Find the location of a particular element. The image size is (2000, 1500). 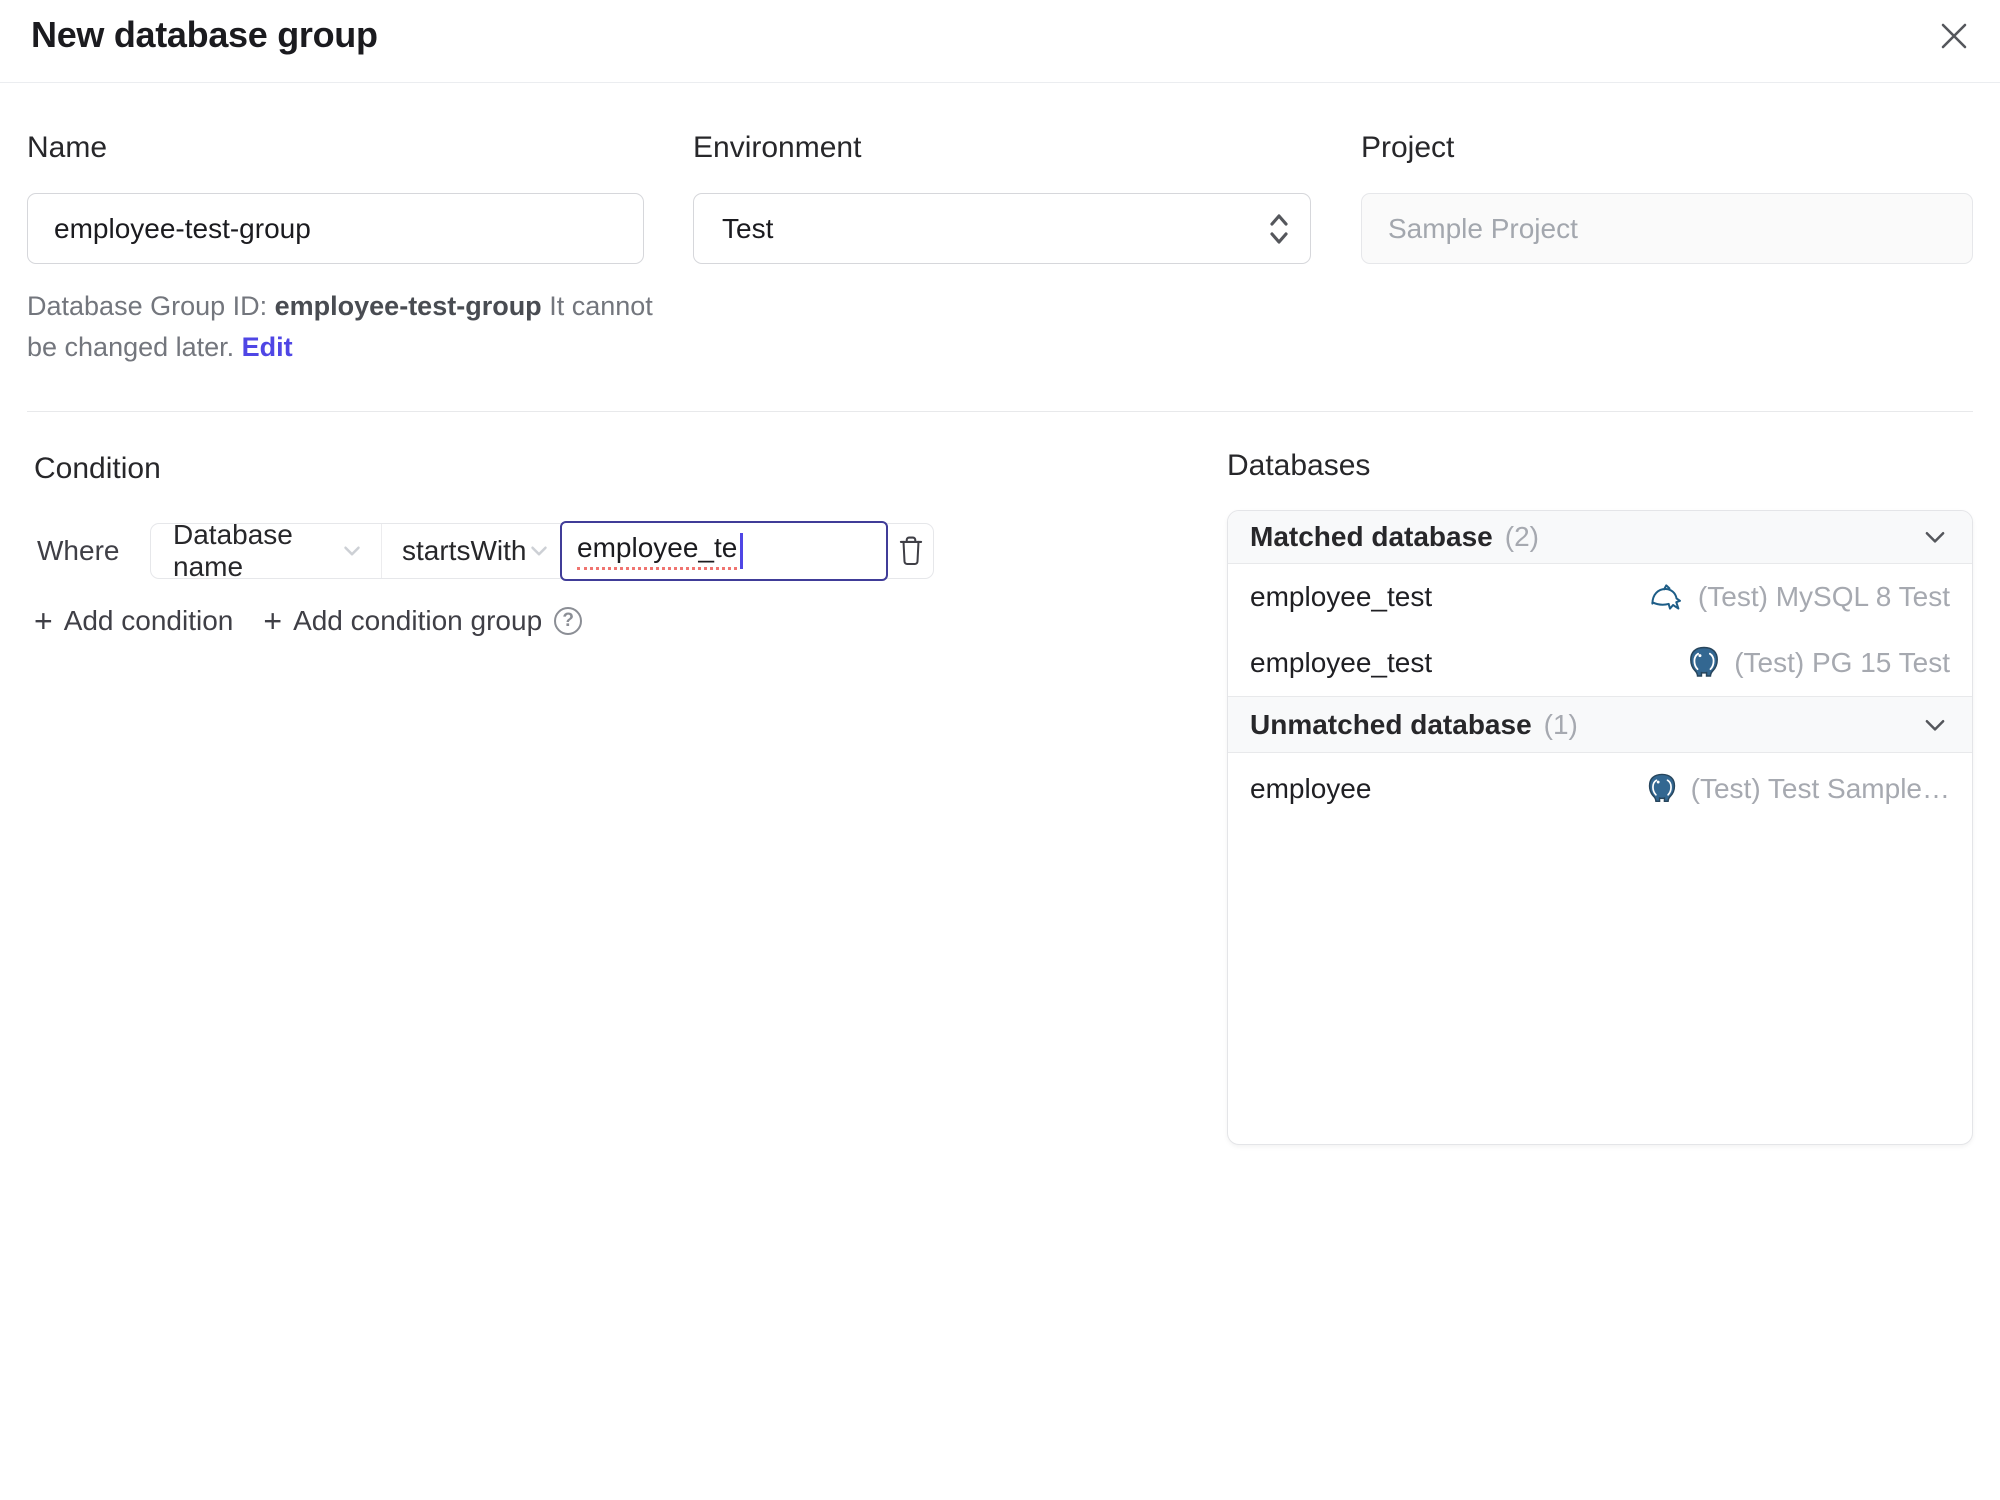

add-condition-button: + Add condition is located at coordinates (133, 621).